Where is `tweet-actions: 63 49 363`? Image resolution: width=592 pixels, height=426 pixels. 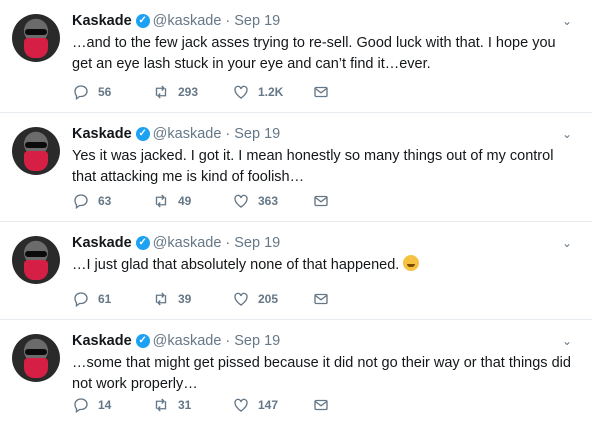 tweet-actions: 63 49 363 is located at coordinates (207, 201).